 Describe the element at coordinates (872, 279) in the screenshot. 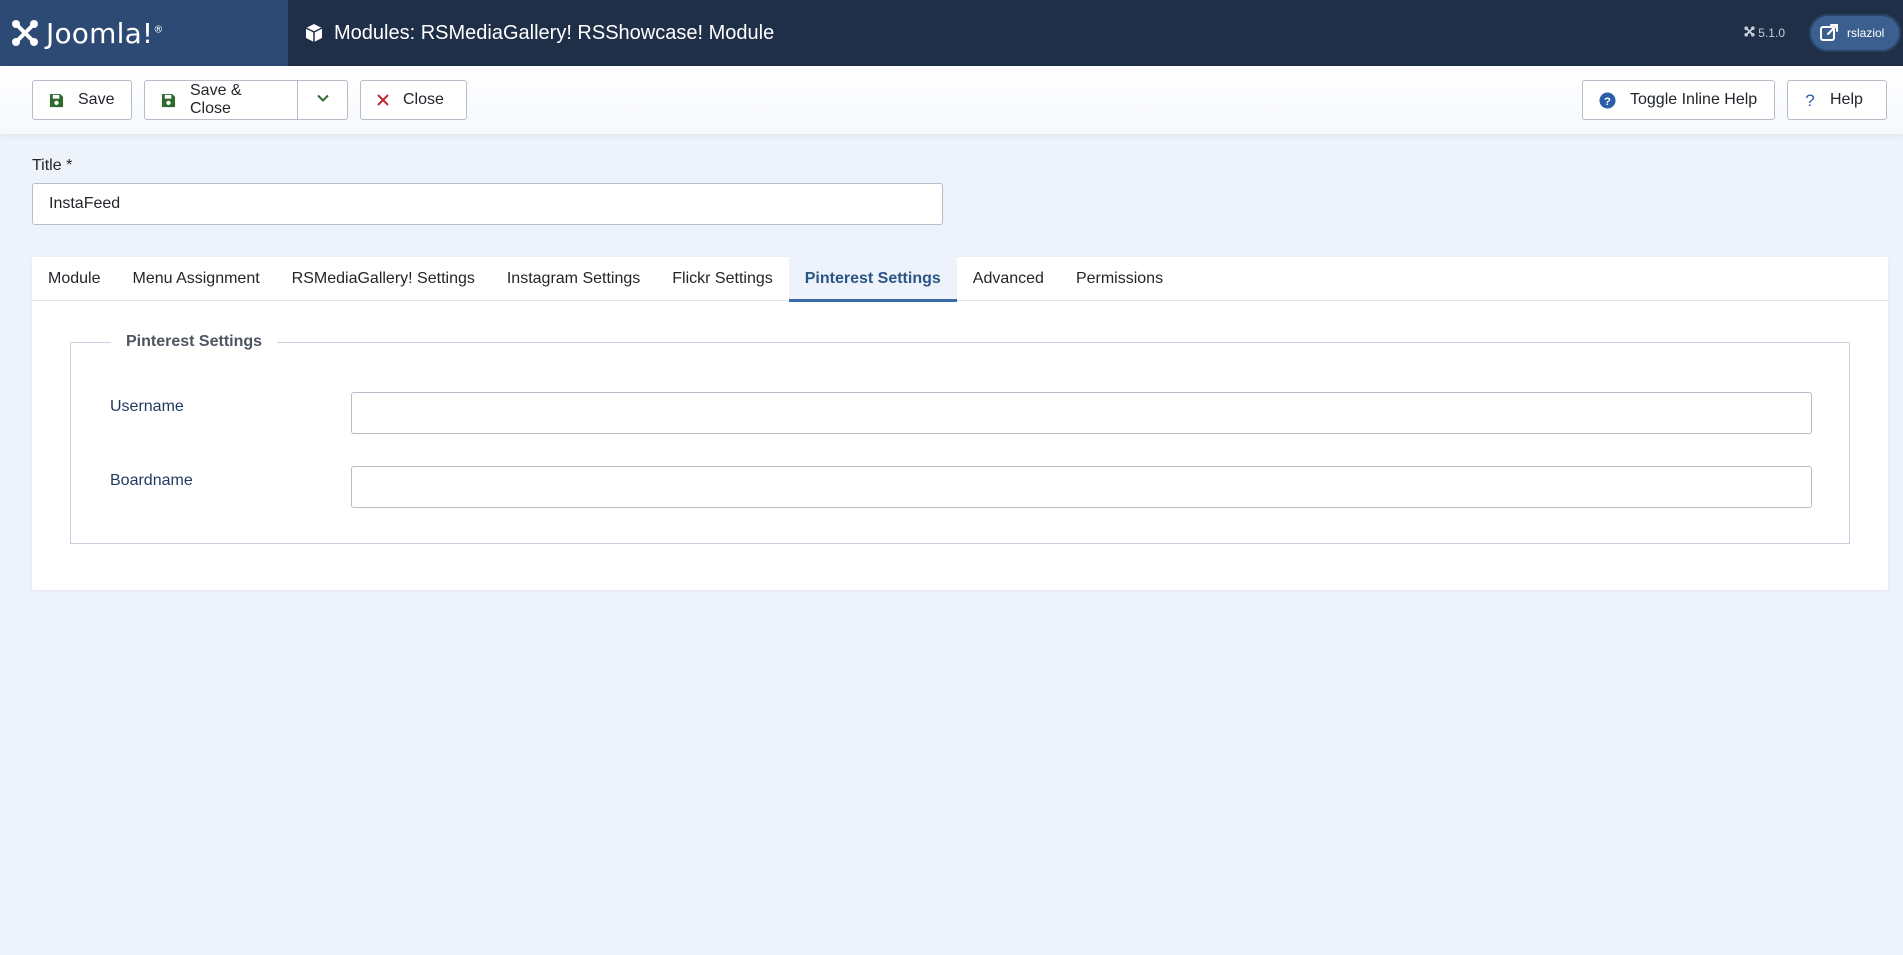

I see `tab-pinterest-settings: Pinterest Settings` at that location.